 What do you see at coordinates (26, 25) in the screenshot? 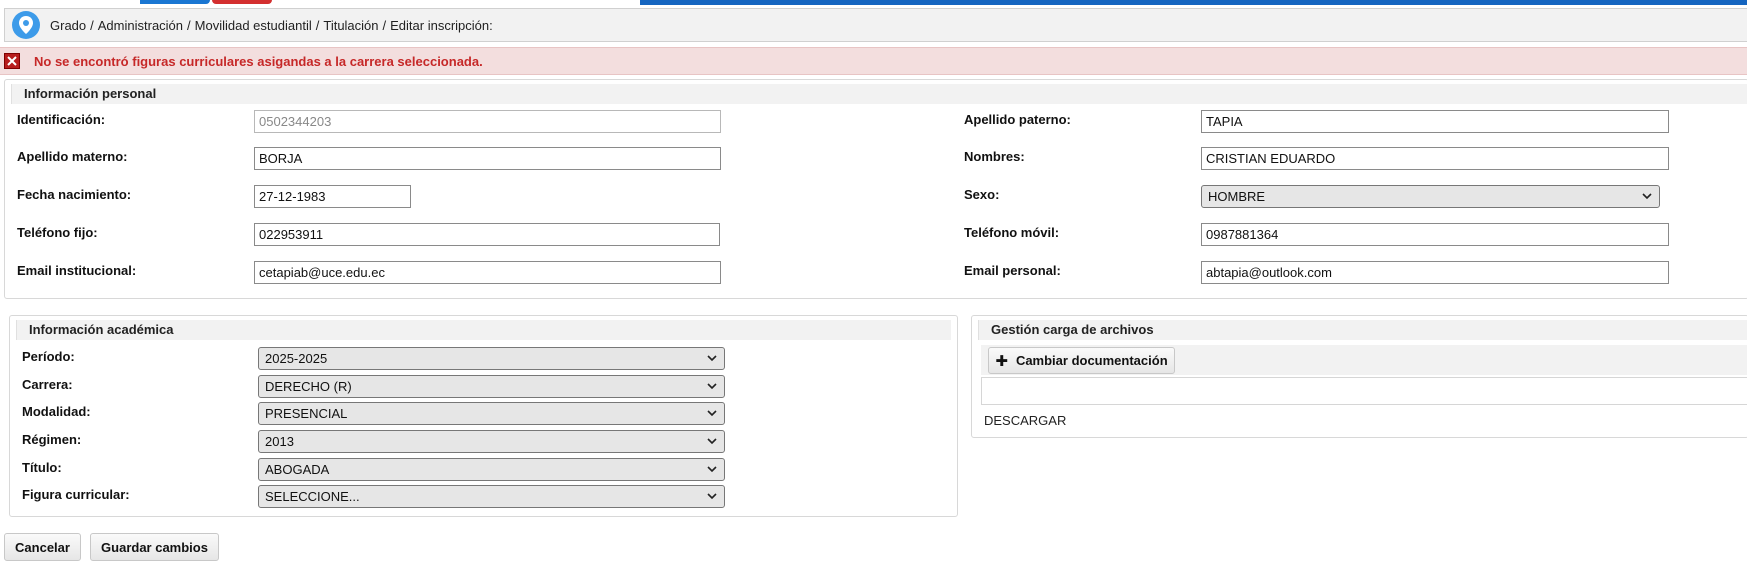
I see `location-pin-icon` at bounding box center [26, 25].